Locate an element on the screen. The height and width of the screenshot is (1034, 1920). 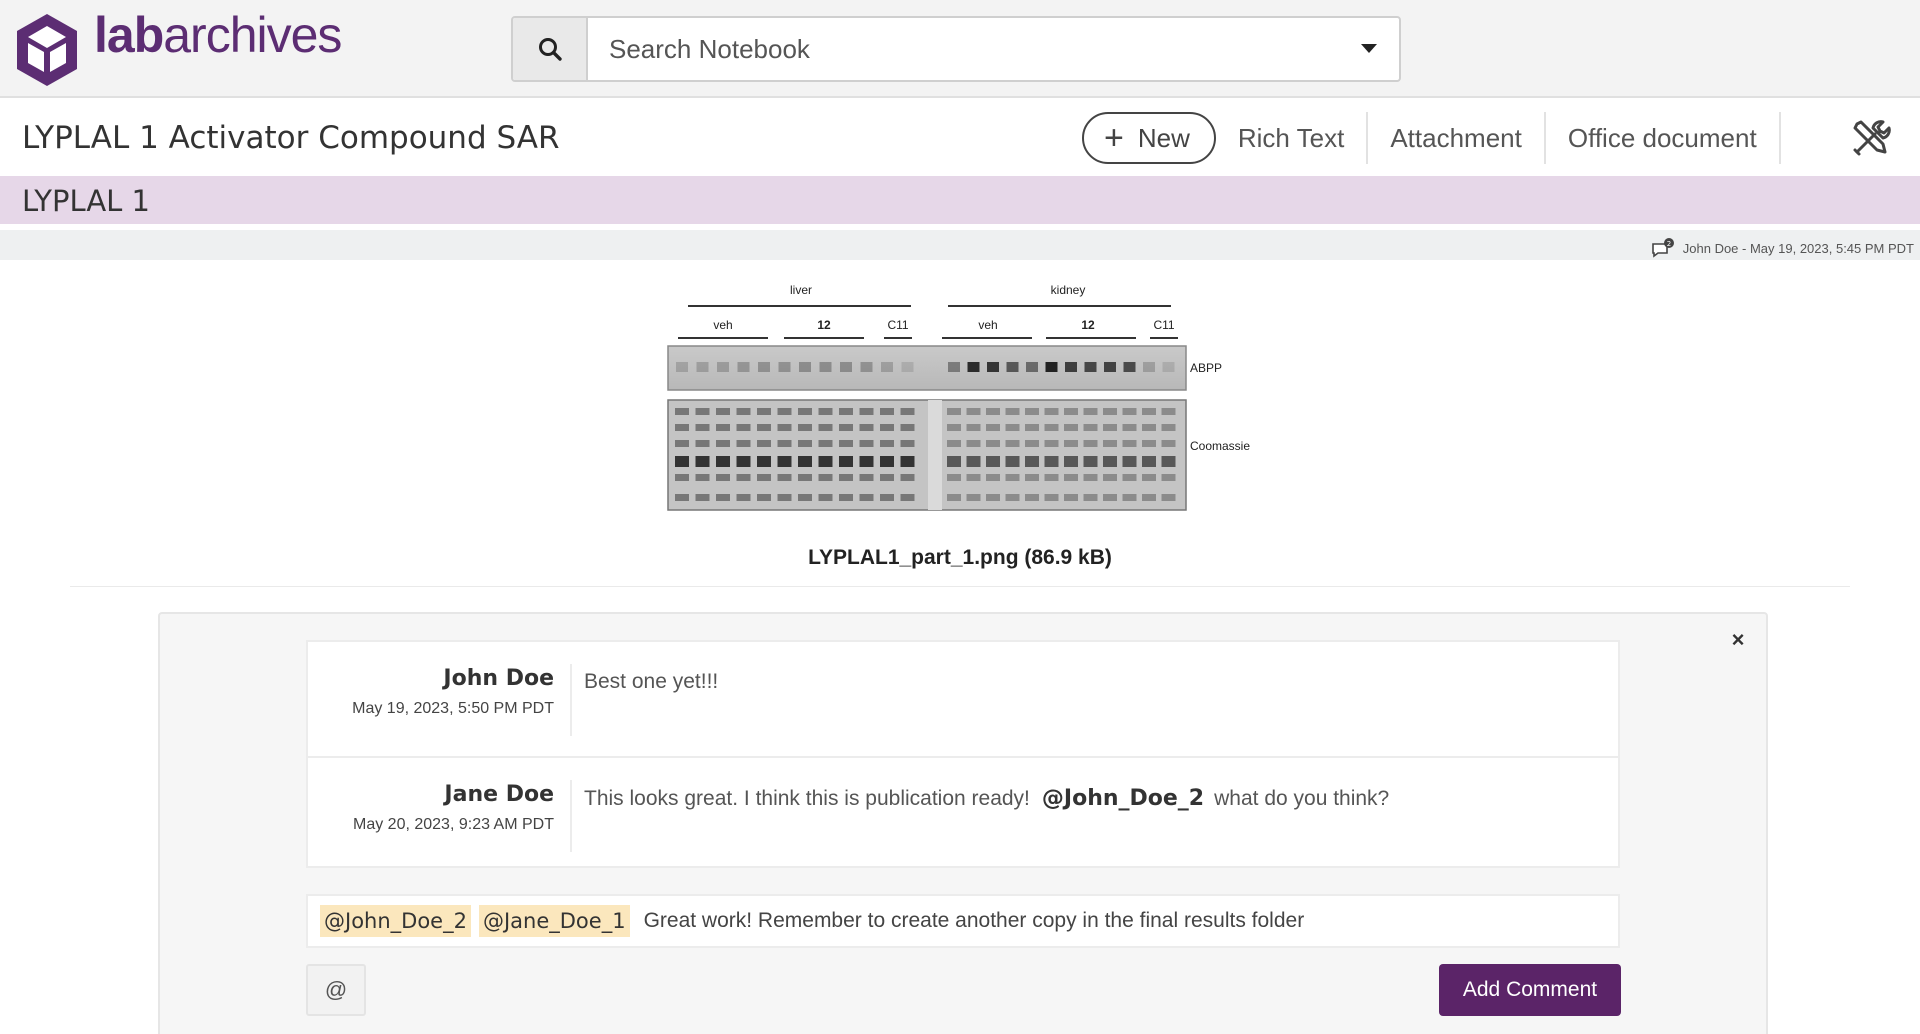
close-icon: × is located at coordinates (1738, 640).